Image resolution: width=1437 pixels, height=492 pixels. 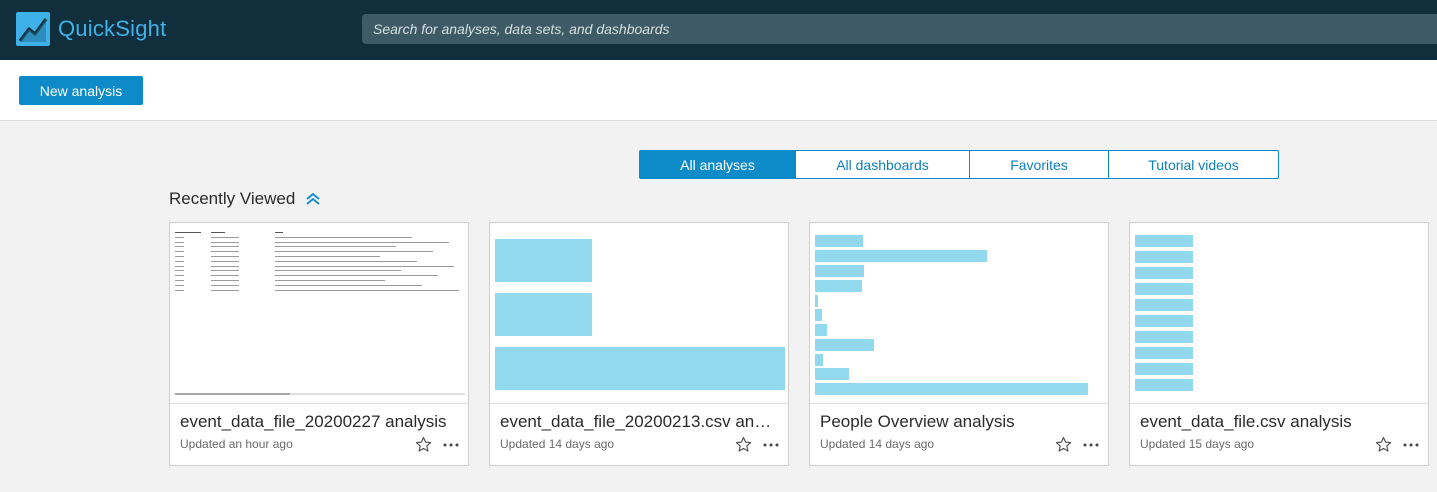 I want to click on new-analysis-button: New analysis, so click(x=81, y=90).